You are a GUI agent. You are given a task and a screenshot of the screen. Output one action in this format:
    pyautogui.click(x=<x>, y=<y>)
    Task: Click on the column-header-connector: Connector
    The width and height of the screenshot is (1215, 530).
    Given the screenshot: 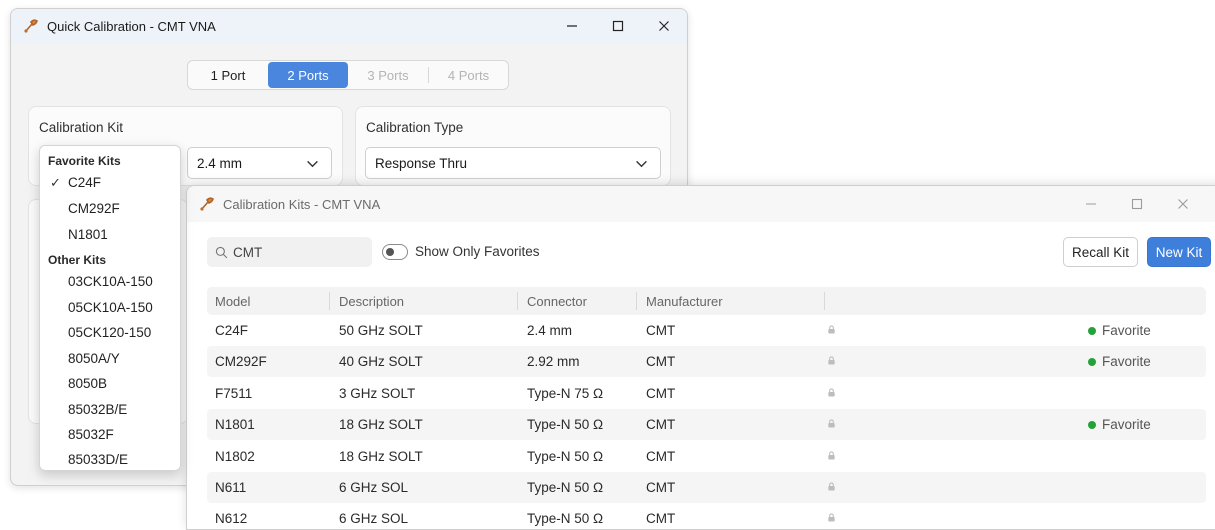 What is the action you would take?
    pyautogui.click(x=557, y=301)
    